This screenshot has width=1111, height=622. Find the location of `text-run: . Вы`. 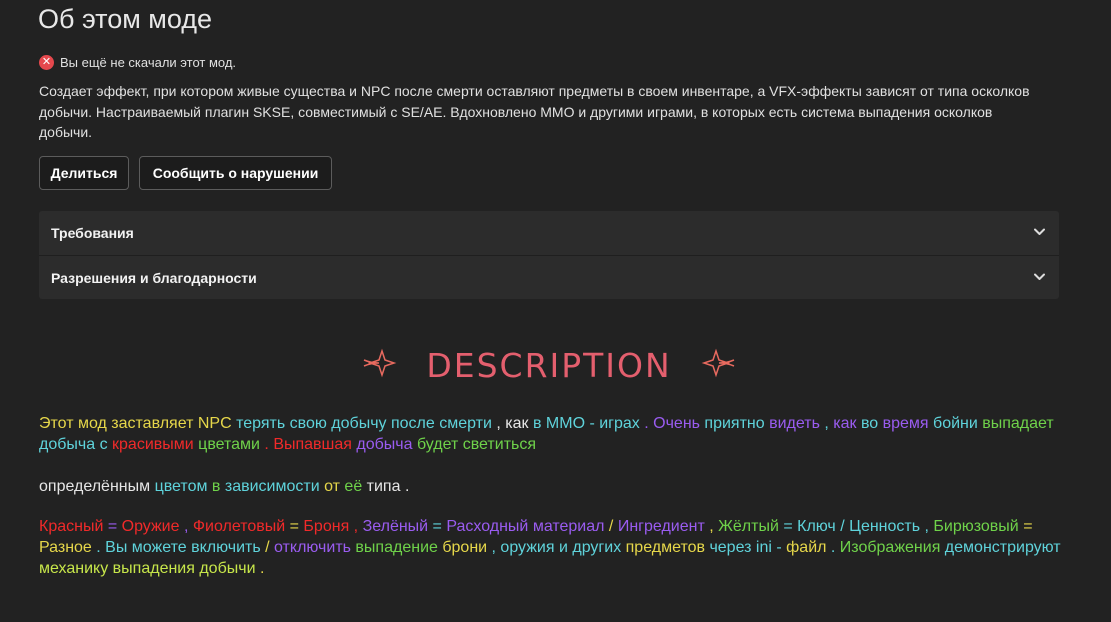

text-run: . Вы is located at coordinates (109, 547).